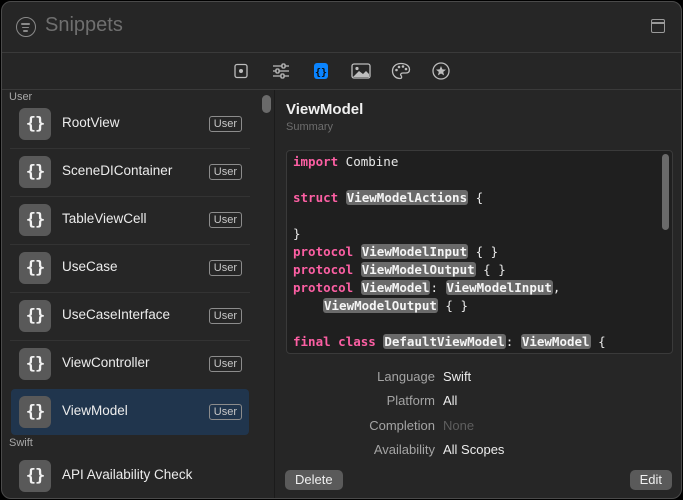 This screenshot has height=500, width=683. What do you see at coordinates (357, 341) in the screenshot?
I see `code-keyword: class` at bounding box center [357, 341].